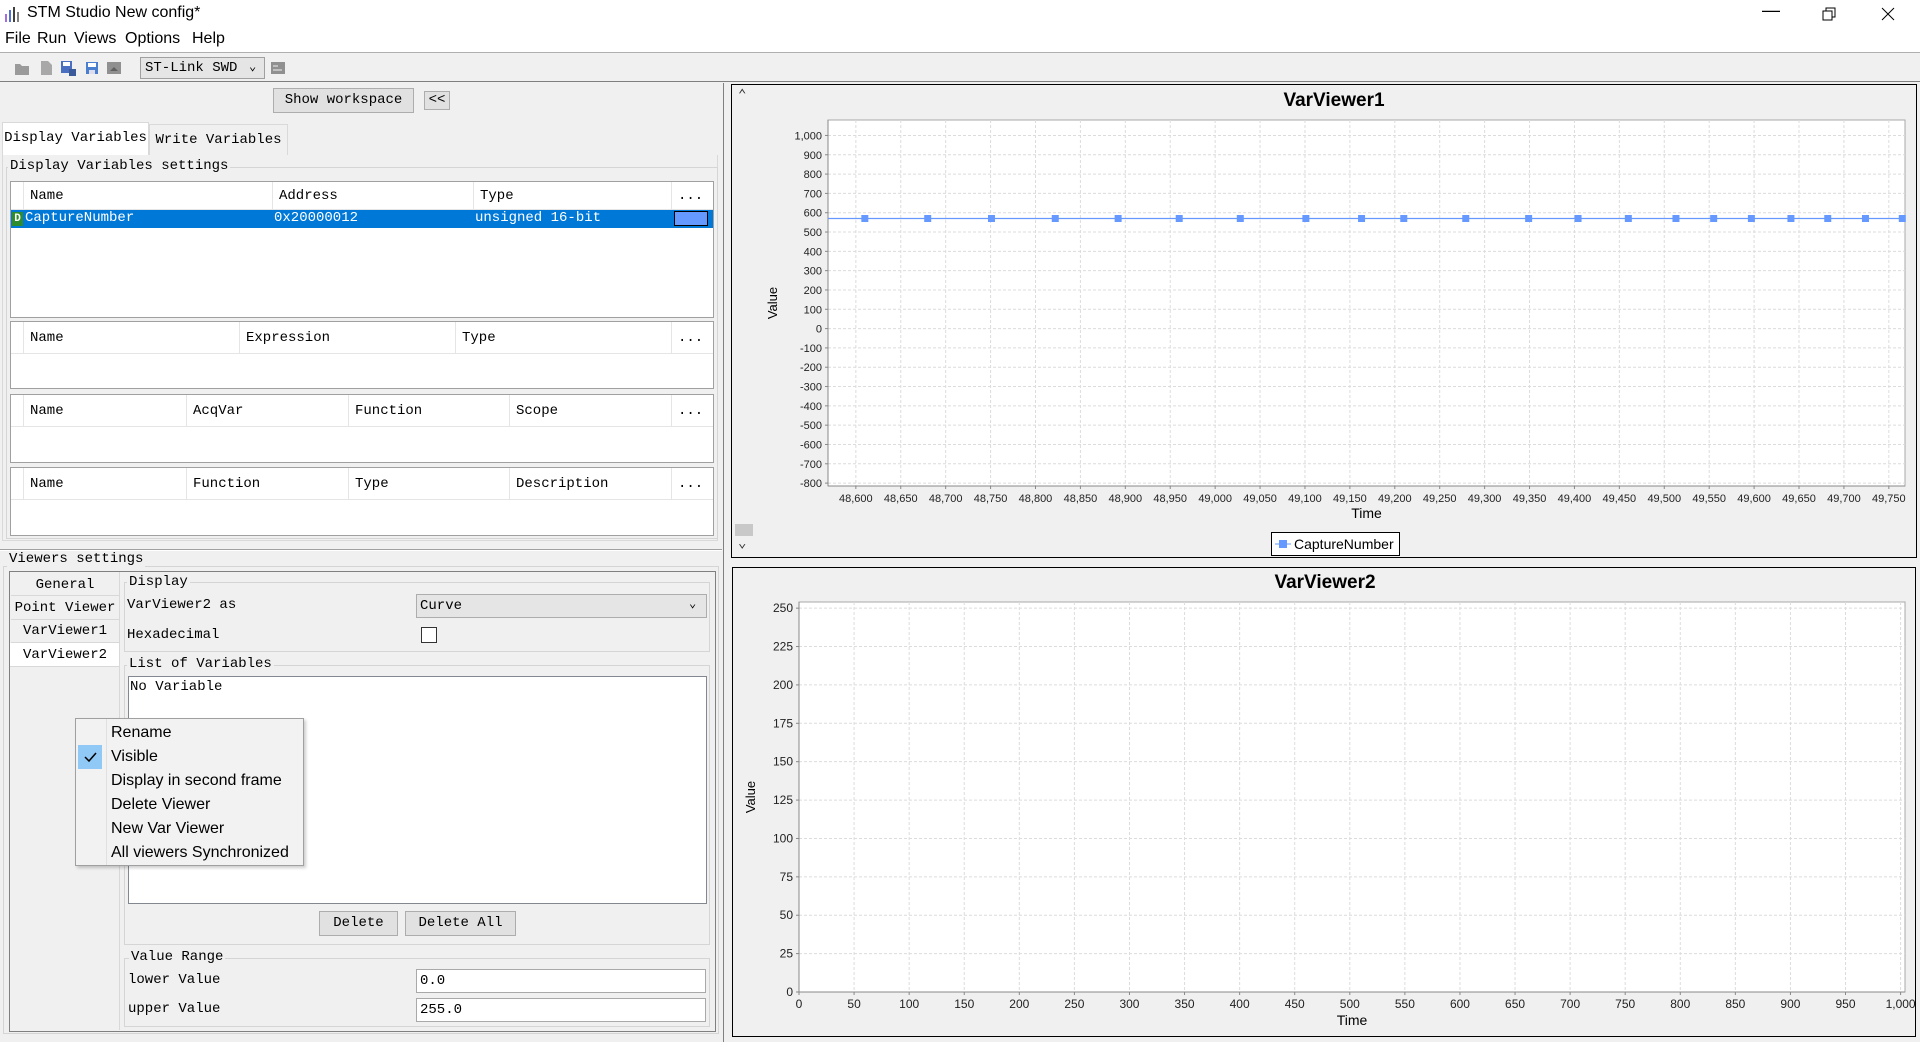 The width and height of the screenshot is (1920, 1042). What do you see at coordinates (1845, 1004) in the screenshot?
I see `x-tick-label: 950` at bounding box center [1845, 1004].